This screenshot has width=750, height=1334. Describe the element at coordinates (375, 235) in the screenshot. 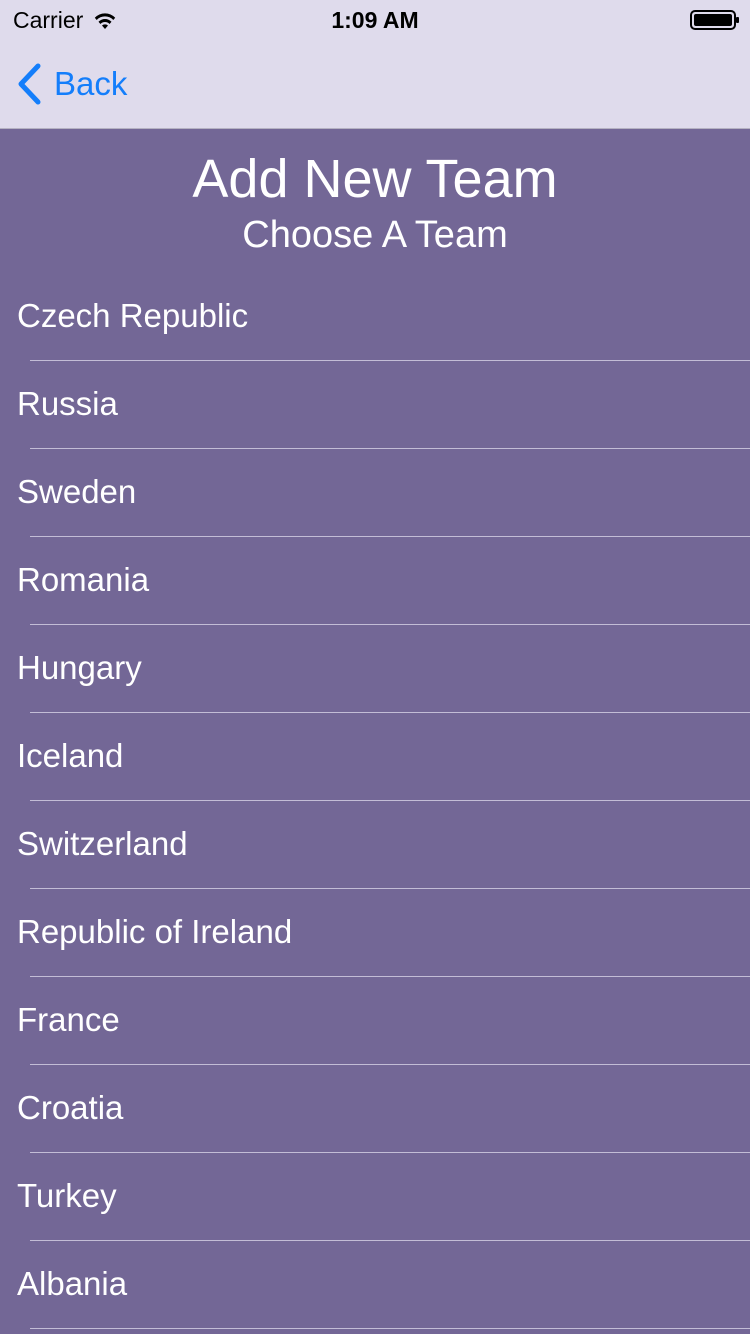

I see `page-subtitle: Choose A Team` at that location.